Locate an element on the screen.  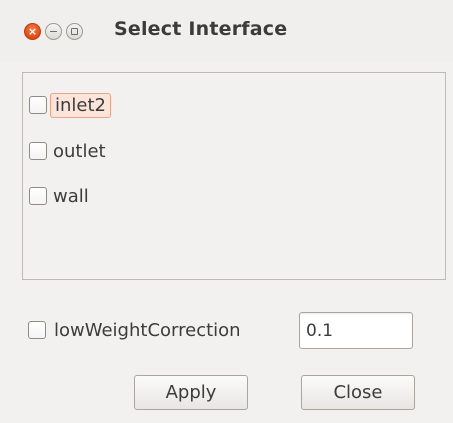
minimize-icon is located at coordinates (53, 31).